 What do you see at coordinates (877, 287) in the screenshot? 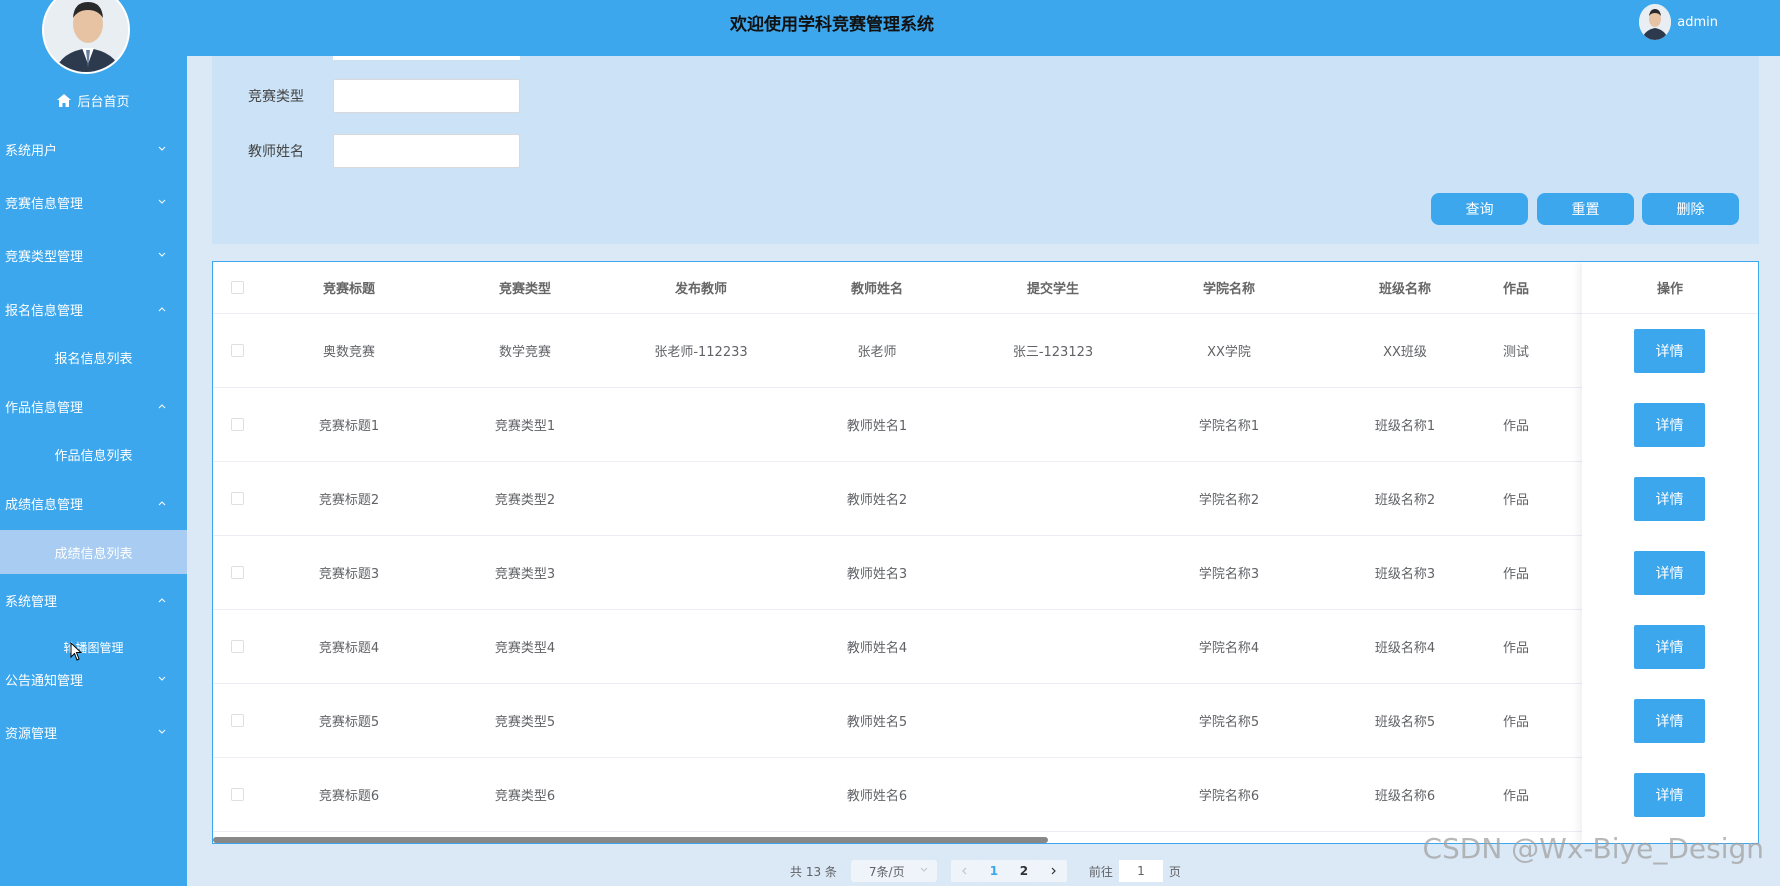
I see `header-cell: 教师姓名` at bounding box center [877, 287].